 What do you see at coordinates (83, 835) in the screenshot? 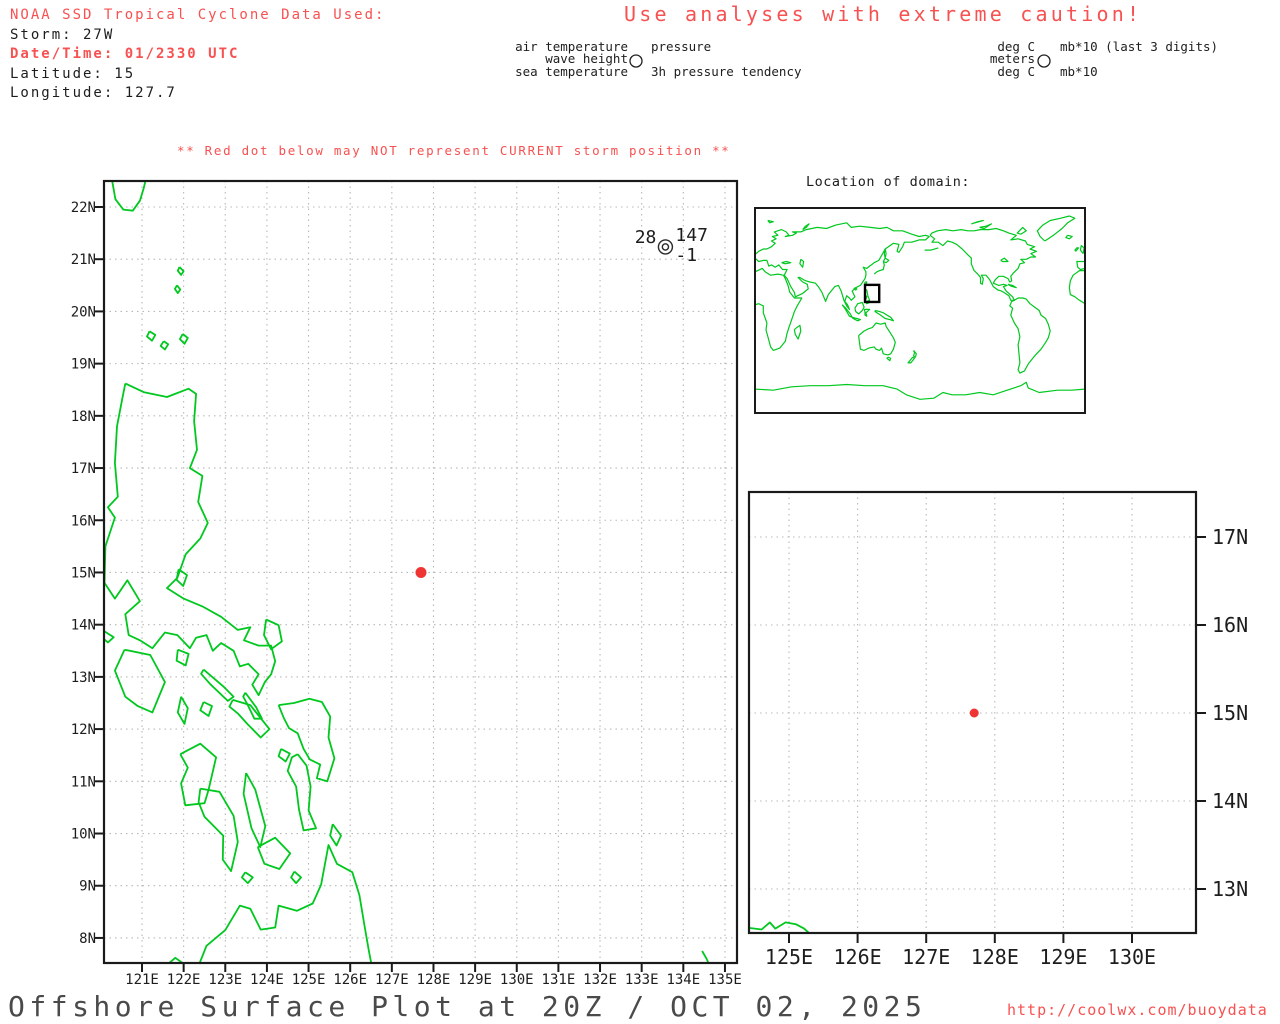
I see `y-tick-label: 10N` at bounding box center [83, 835].